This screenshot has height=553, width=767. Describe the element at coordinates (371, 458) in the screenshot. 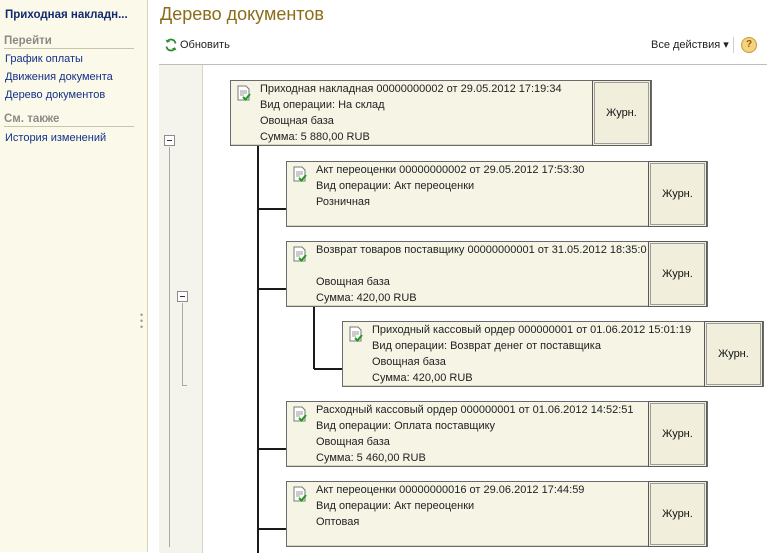

I see `node-line-4: Сумма: 5 460,00 RUB` at that location.